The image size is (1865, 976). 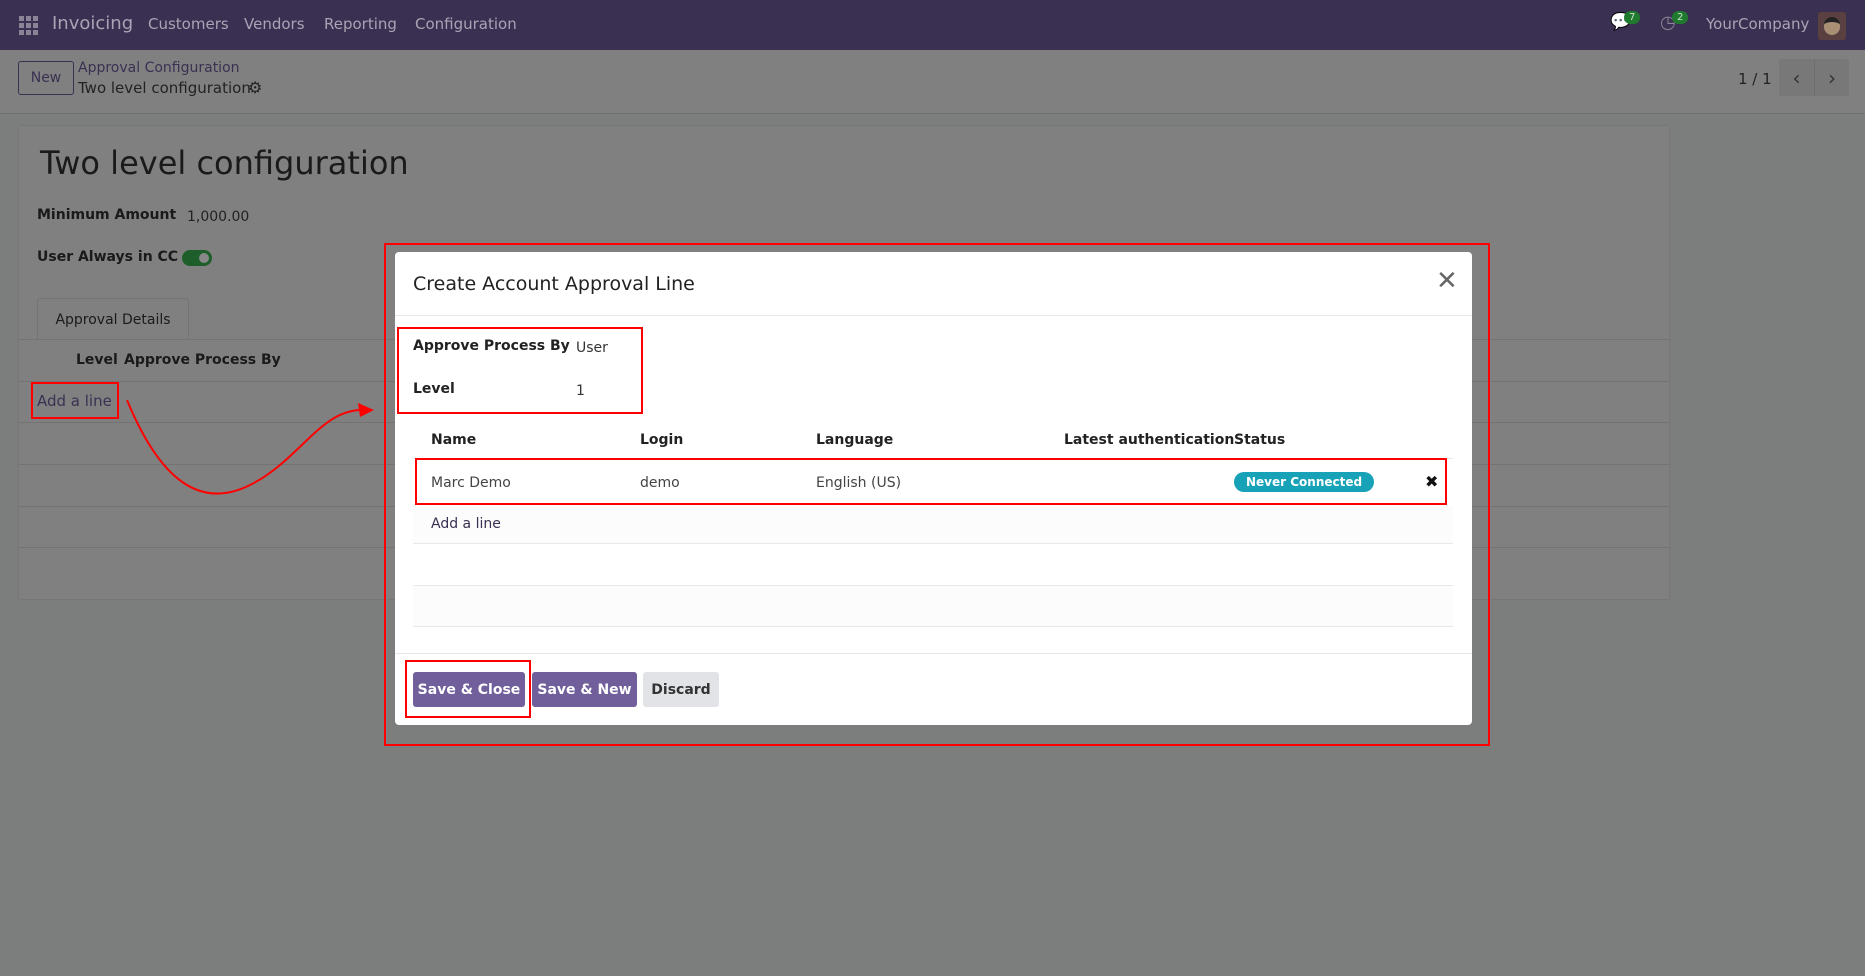 I want to click on annotation-arrow, so click(x=250, y=447).